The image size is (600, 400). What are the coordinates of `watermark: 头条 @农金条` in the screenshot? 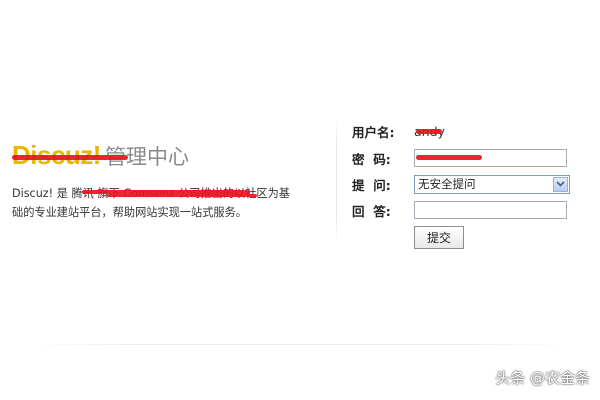 It's located at (542, 378).